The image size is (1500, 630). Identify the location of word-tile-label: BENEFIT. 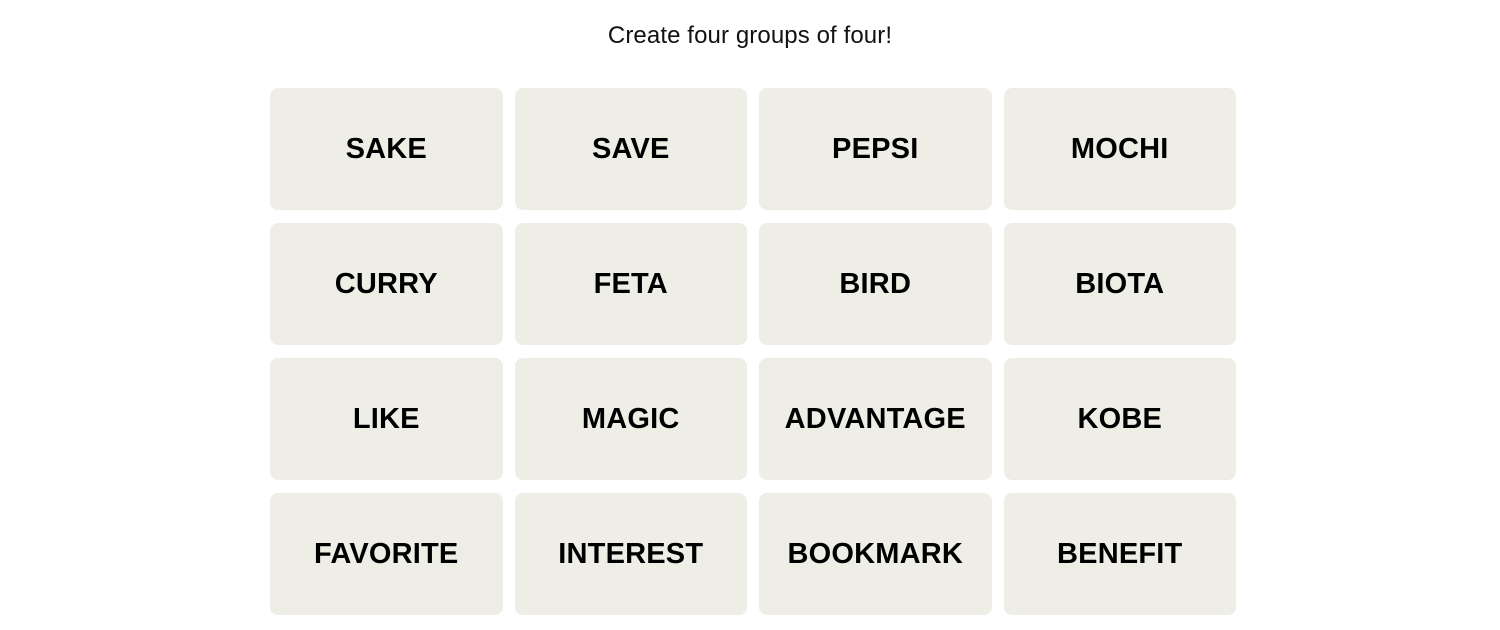
(1120, 553).